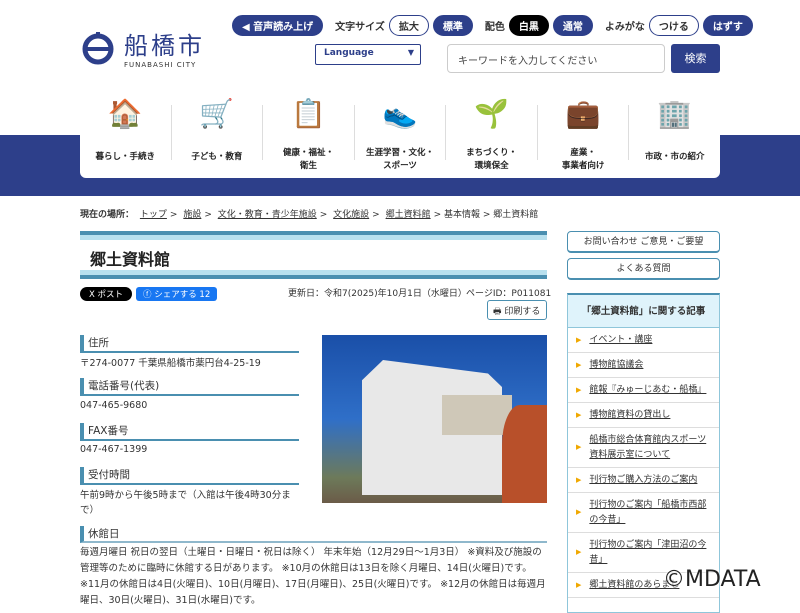 The image size is (800, 613). Describe the element at coordinates (308, 113) in the screenshot. I see `clipboard-icon: 📋` at that location.